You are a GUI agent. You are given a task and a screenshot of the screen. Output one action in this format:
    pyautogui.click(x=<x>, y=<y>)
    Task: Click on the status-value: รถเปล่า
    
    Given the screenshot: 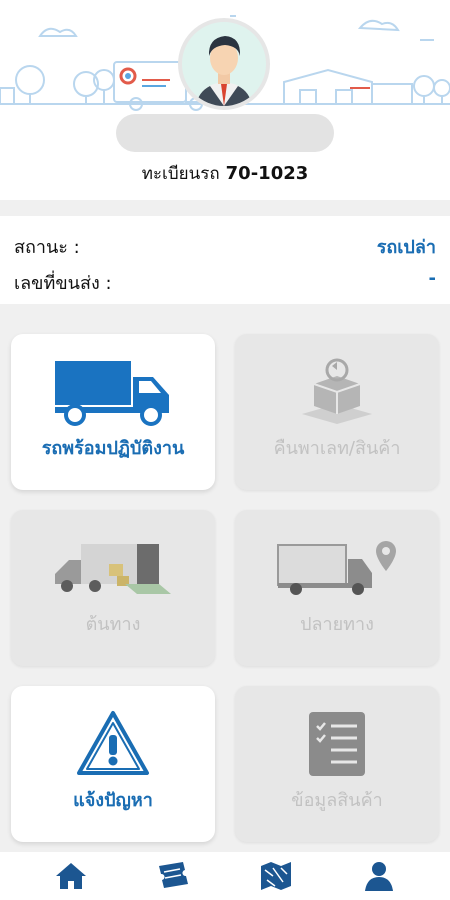 What is the action you would take?
    pyautogui.click(x=406, y=247)
    